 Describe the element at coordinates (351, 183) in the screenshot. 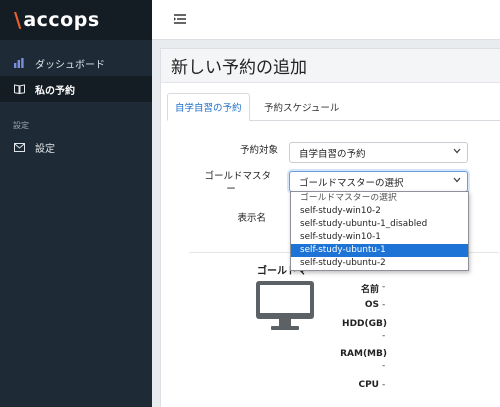

I see `golden-master-select-value: ゴールドマスターの選択` at that location.